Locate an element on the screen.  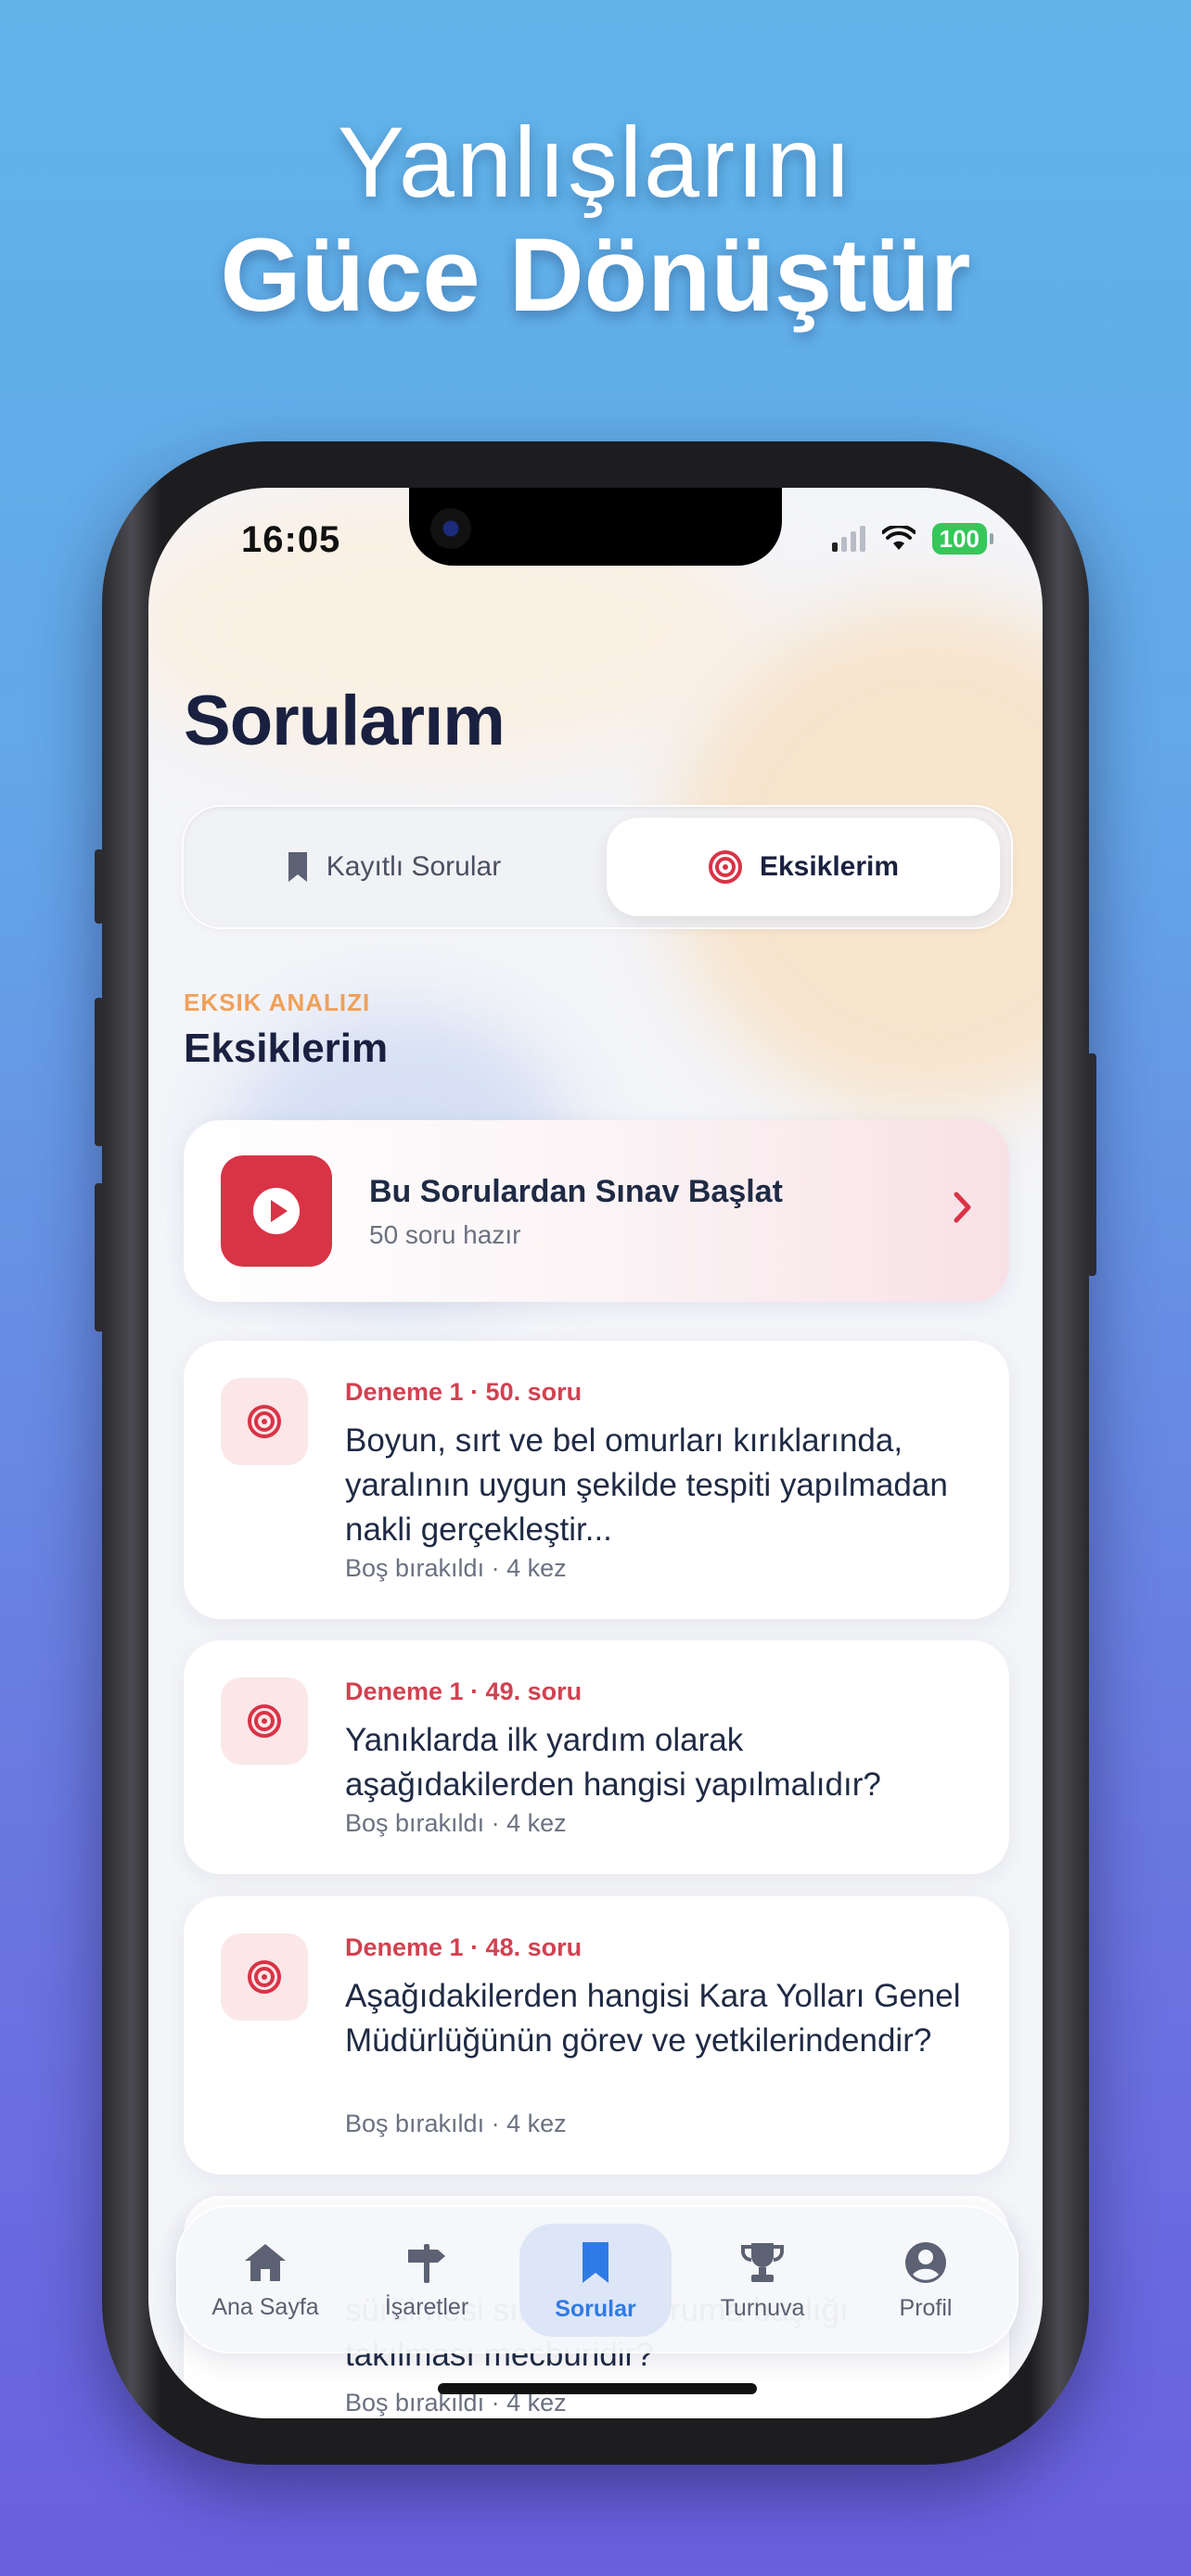
tab-signs: İşaretler is located at coordinates (427, 2280).